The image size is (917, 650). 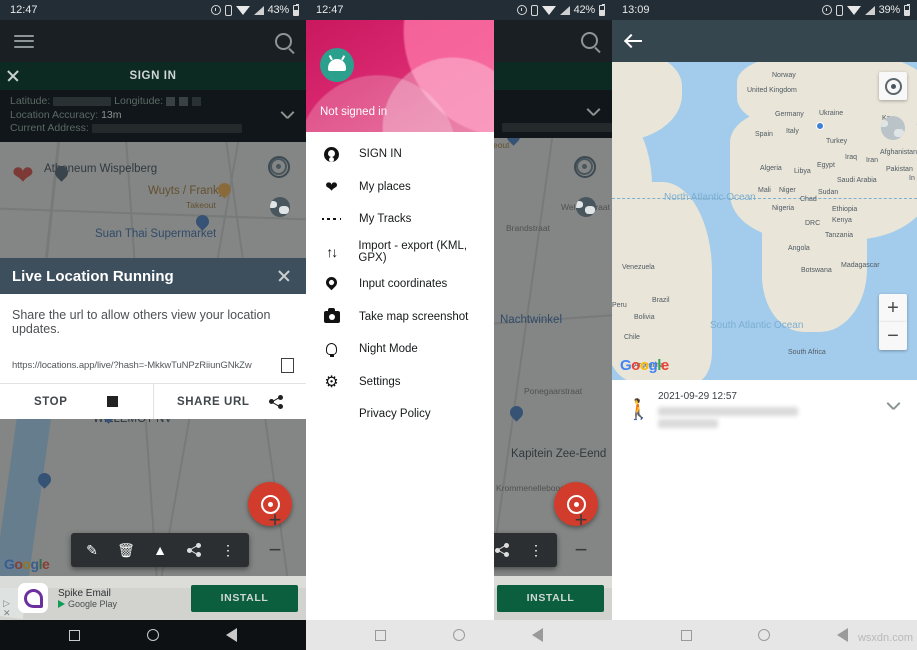 I want to click on landmass-south-america, so click(x=662, y=281).